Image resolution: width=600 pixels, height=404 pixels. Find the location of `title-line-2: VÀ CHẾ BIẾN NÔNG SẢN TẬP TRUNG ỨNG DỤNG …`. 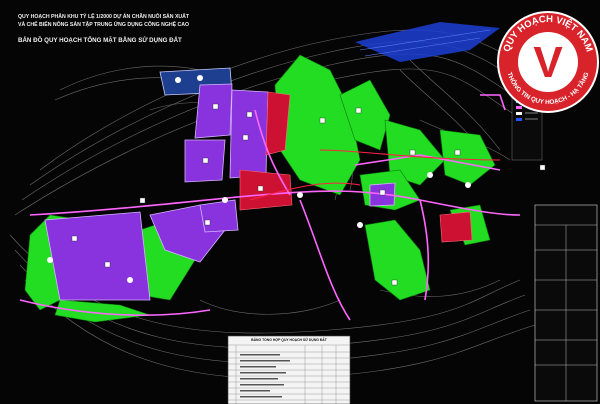

title-line-2: VÀ CHẾ BIẾN NÔNG SẢN TẬP TRUNG ỨNG DỤNG … is located at coordinates (103, 24).